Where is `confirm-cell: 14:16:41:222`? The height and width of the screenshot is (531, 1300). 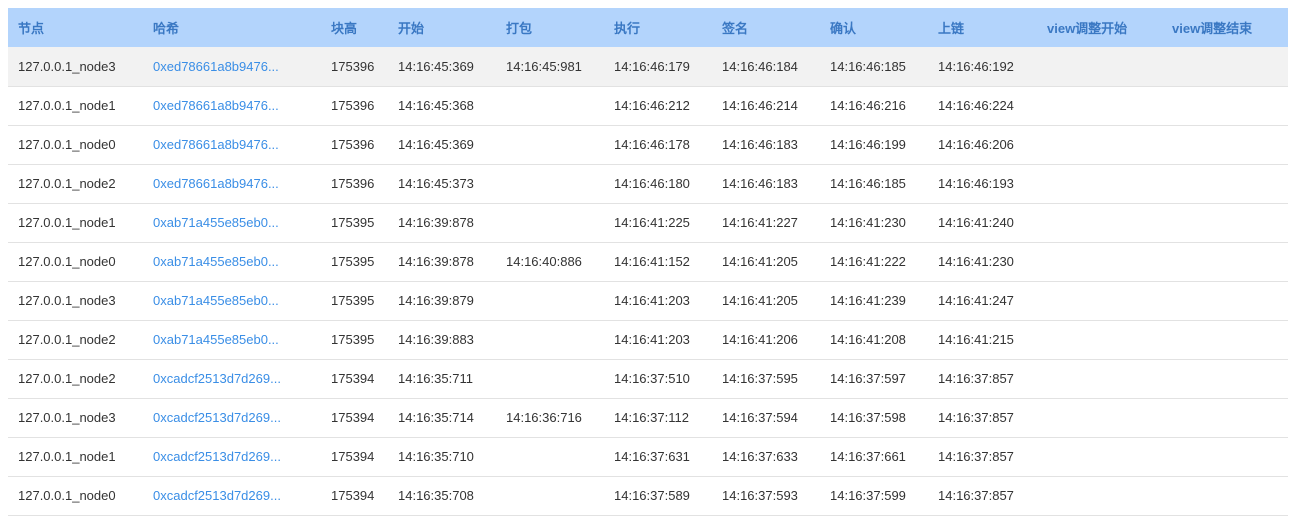 confirm-cell: 14:16:41:222 is located at coordinates (868, 261).